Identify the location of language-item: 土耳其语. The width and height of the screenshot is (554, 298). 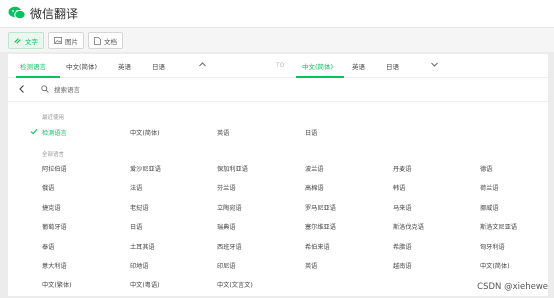
(142, 246).